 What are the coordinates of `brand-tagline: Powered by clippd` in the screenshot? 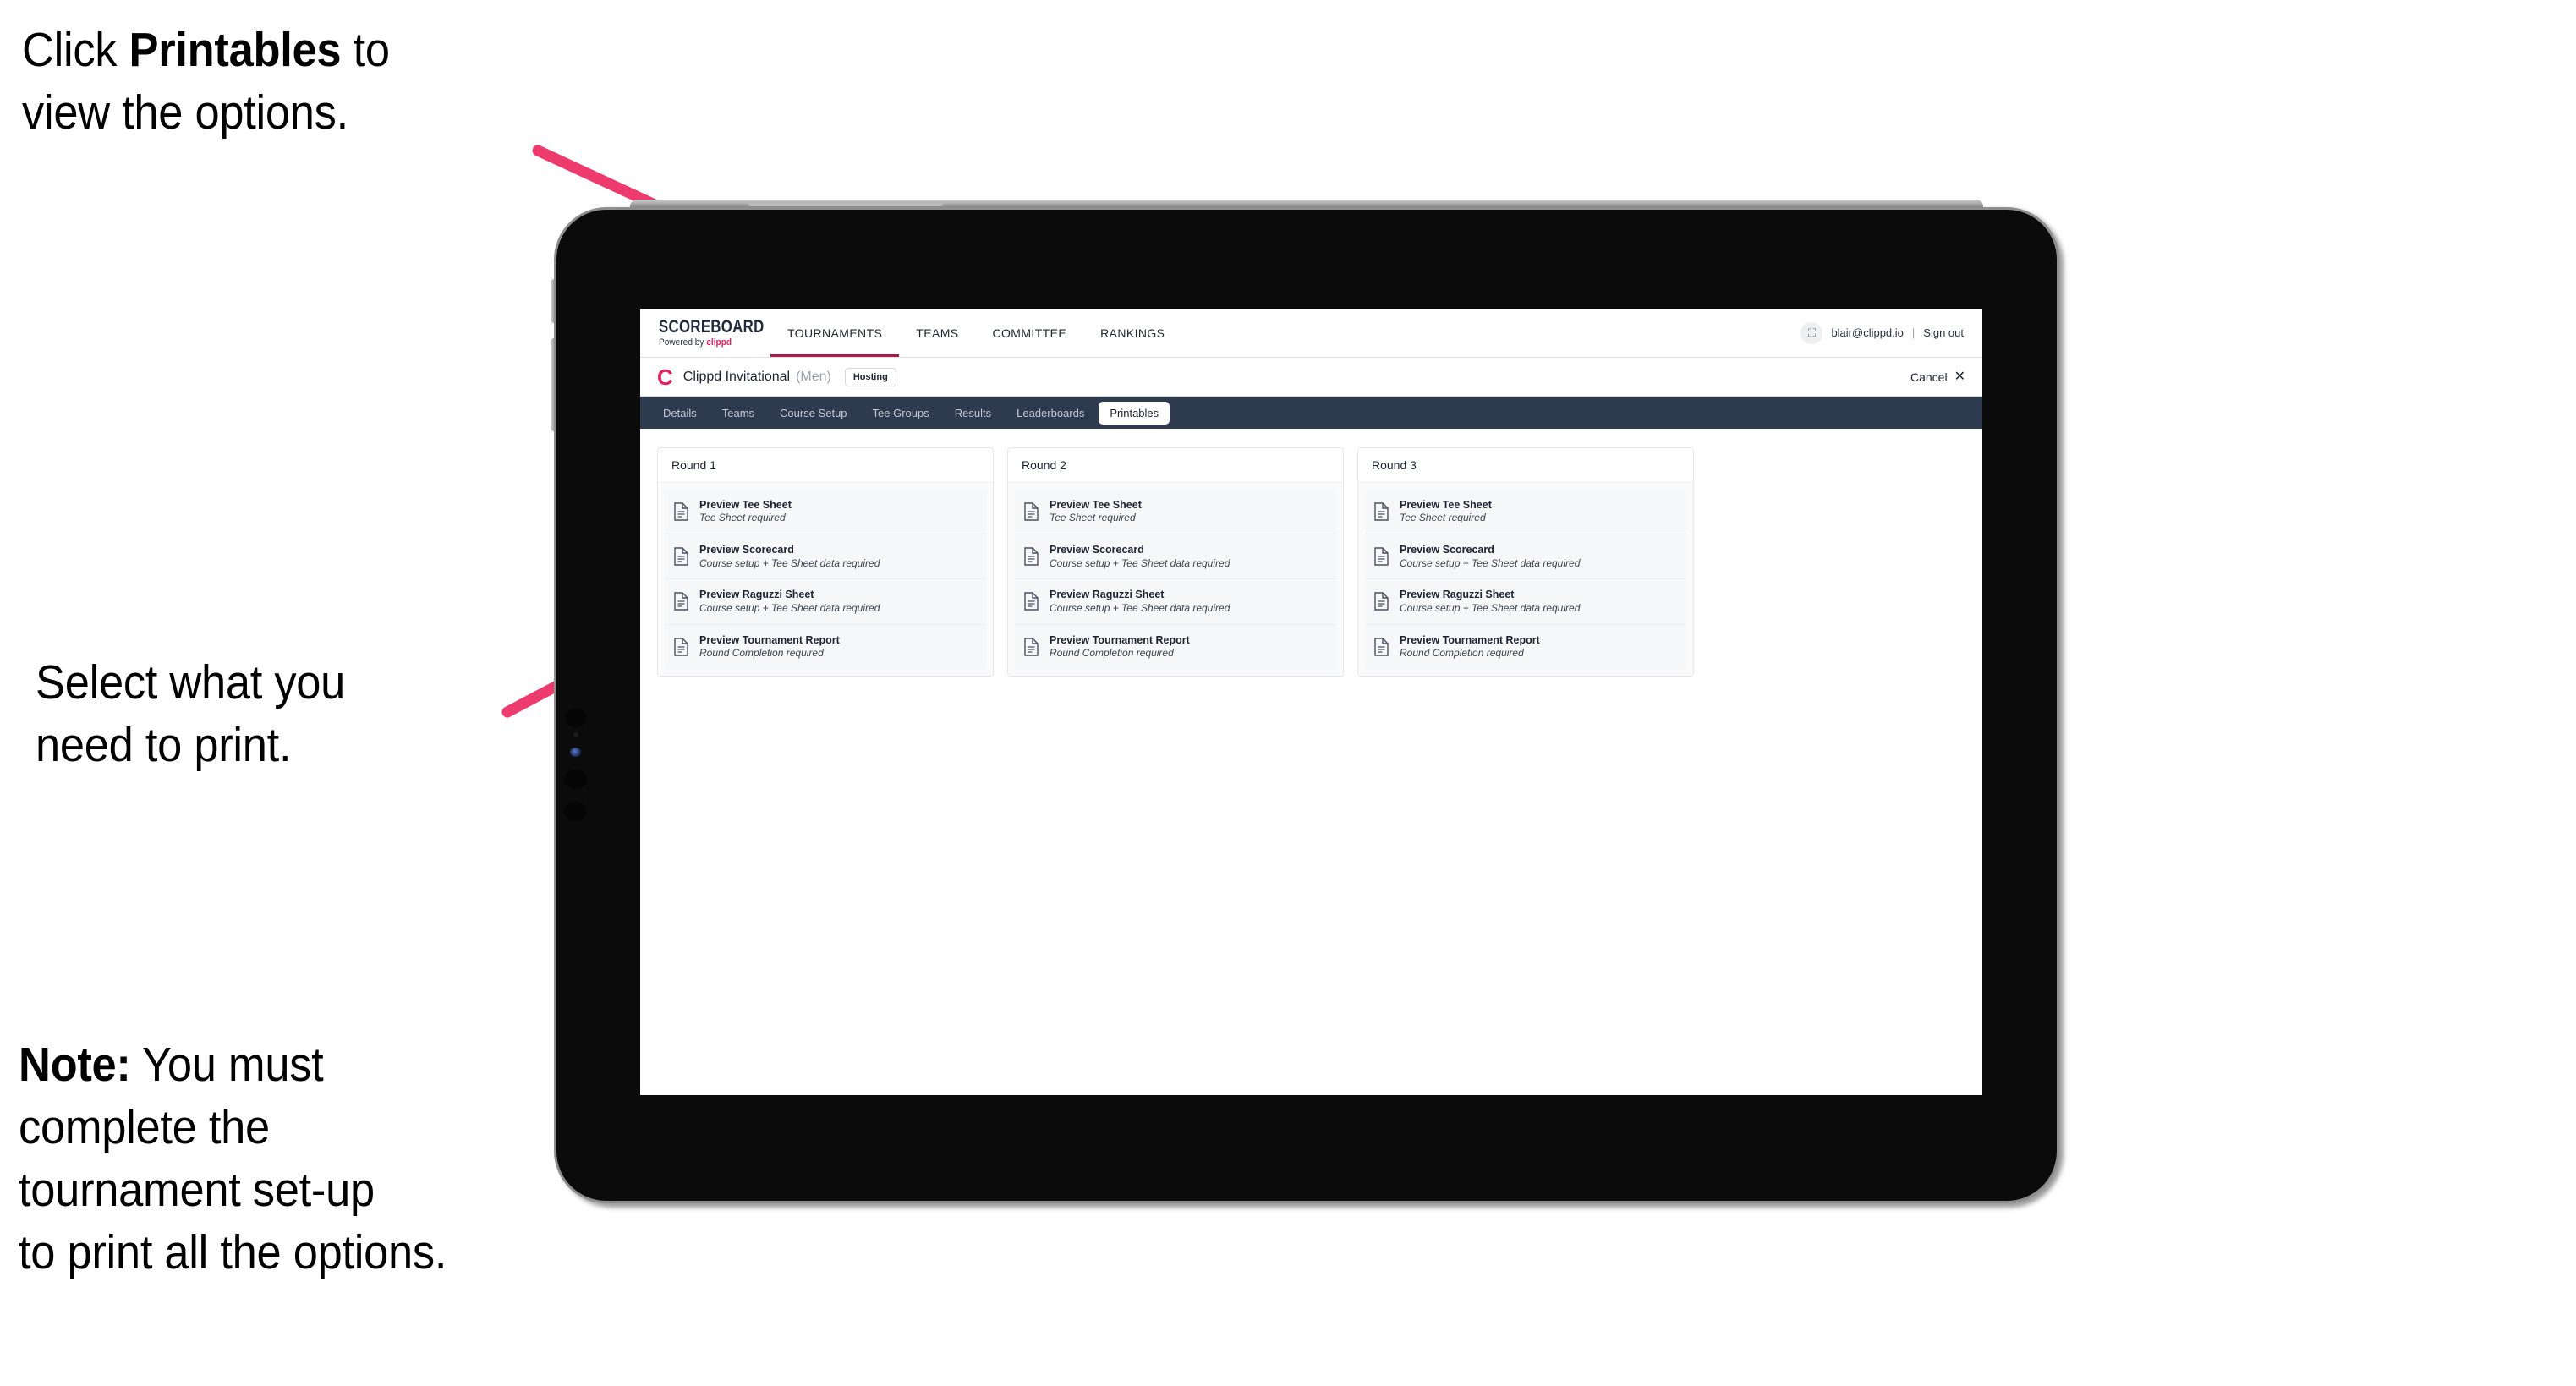 It's located at (705, 343).